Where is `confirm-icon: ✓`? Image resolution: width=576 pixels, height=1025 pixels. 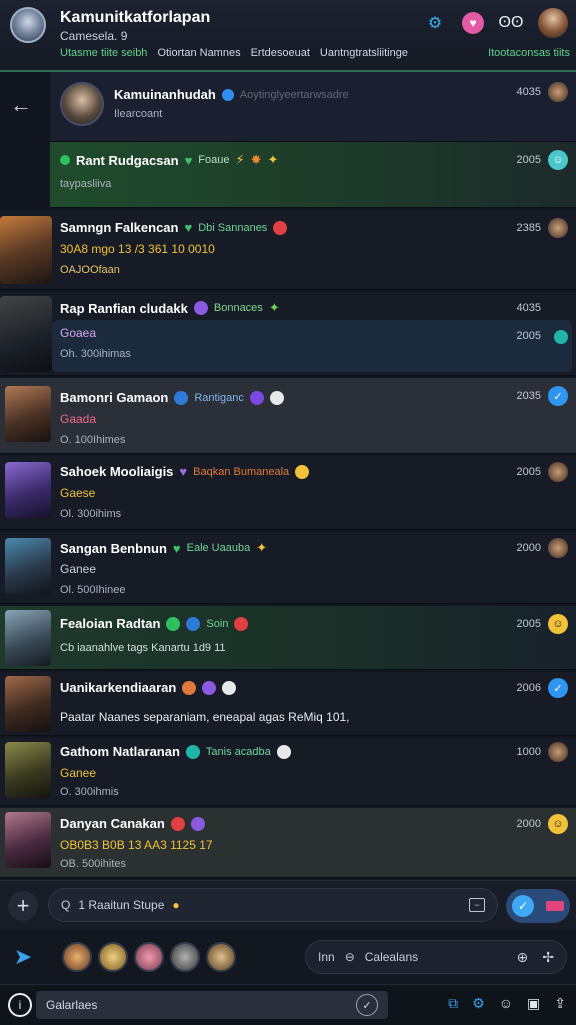
confirm-icon: ✓ is located at coordinates (367, 1005).